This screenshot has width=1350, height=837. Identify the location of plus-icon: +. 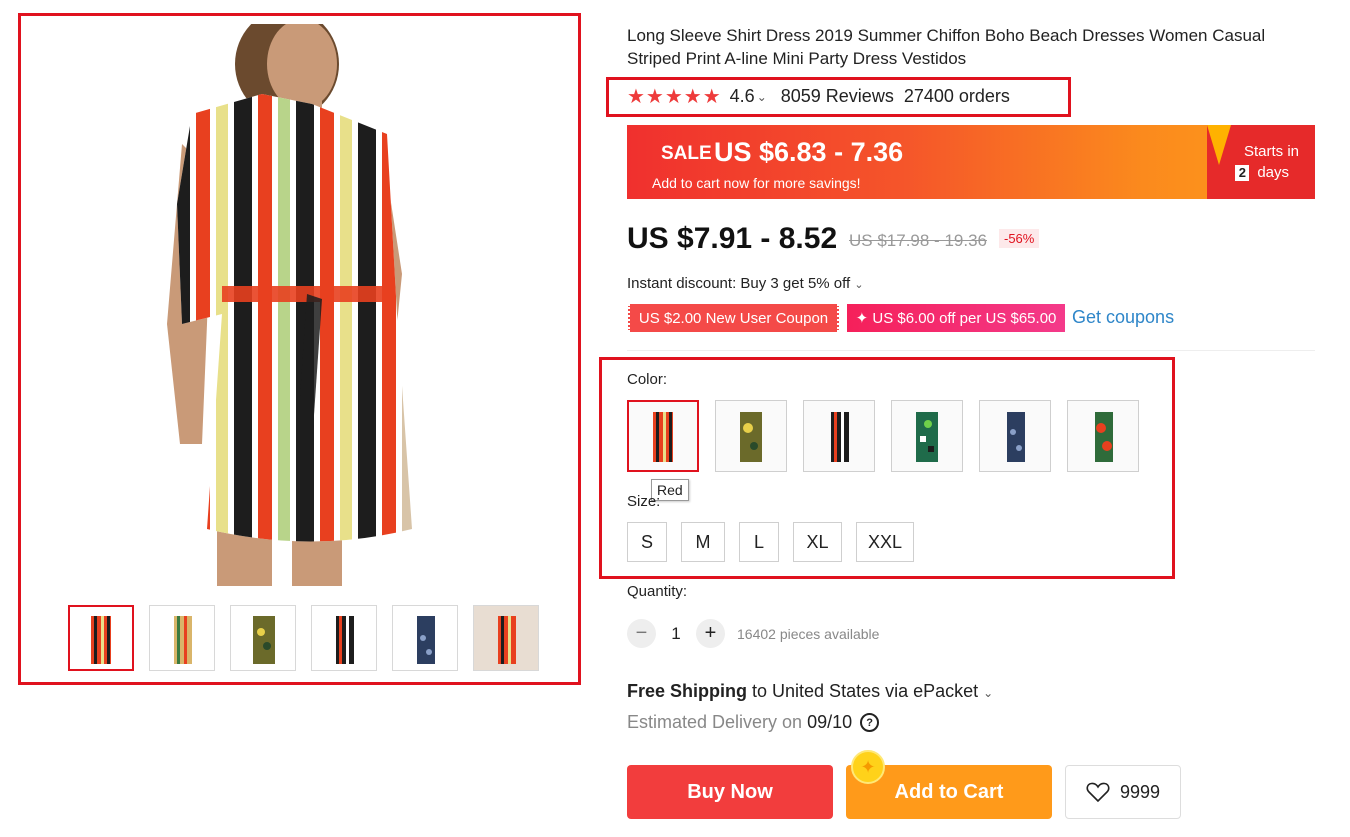
(710, 633).